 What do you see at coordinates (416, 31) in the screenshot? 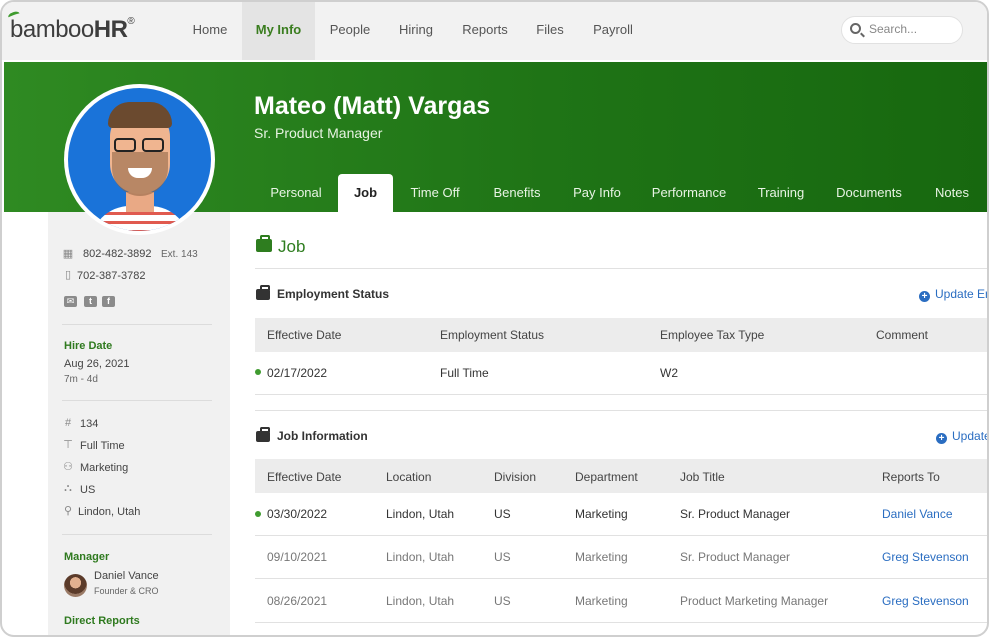
I see `nav-item-hiring: Hiring` at bounding box center [416, 31].